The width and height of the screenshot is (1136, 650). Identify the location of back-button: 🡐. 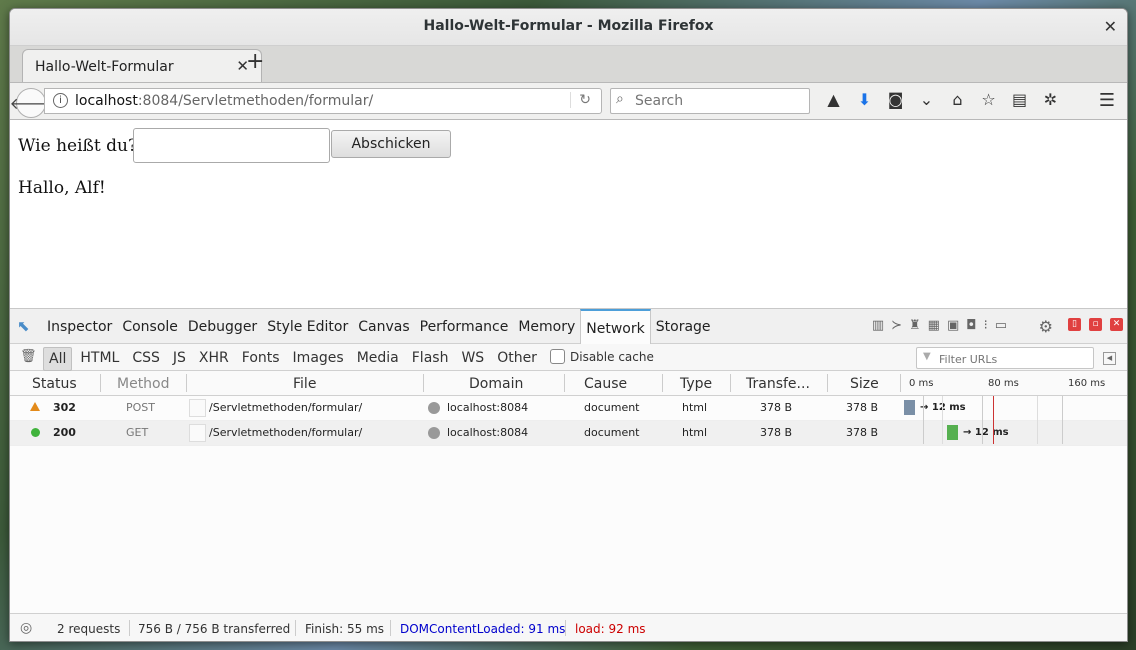
(31, 103).